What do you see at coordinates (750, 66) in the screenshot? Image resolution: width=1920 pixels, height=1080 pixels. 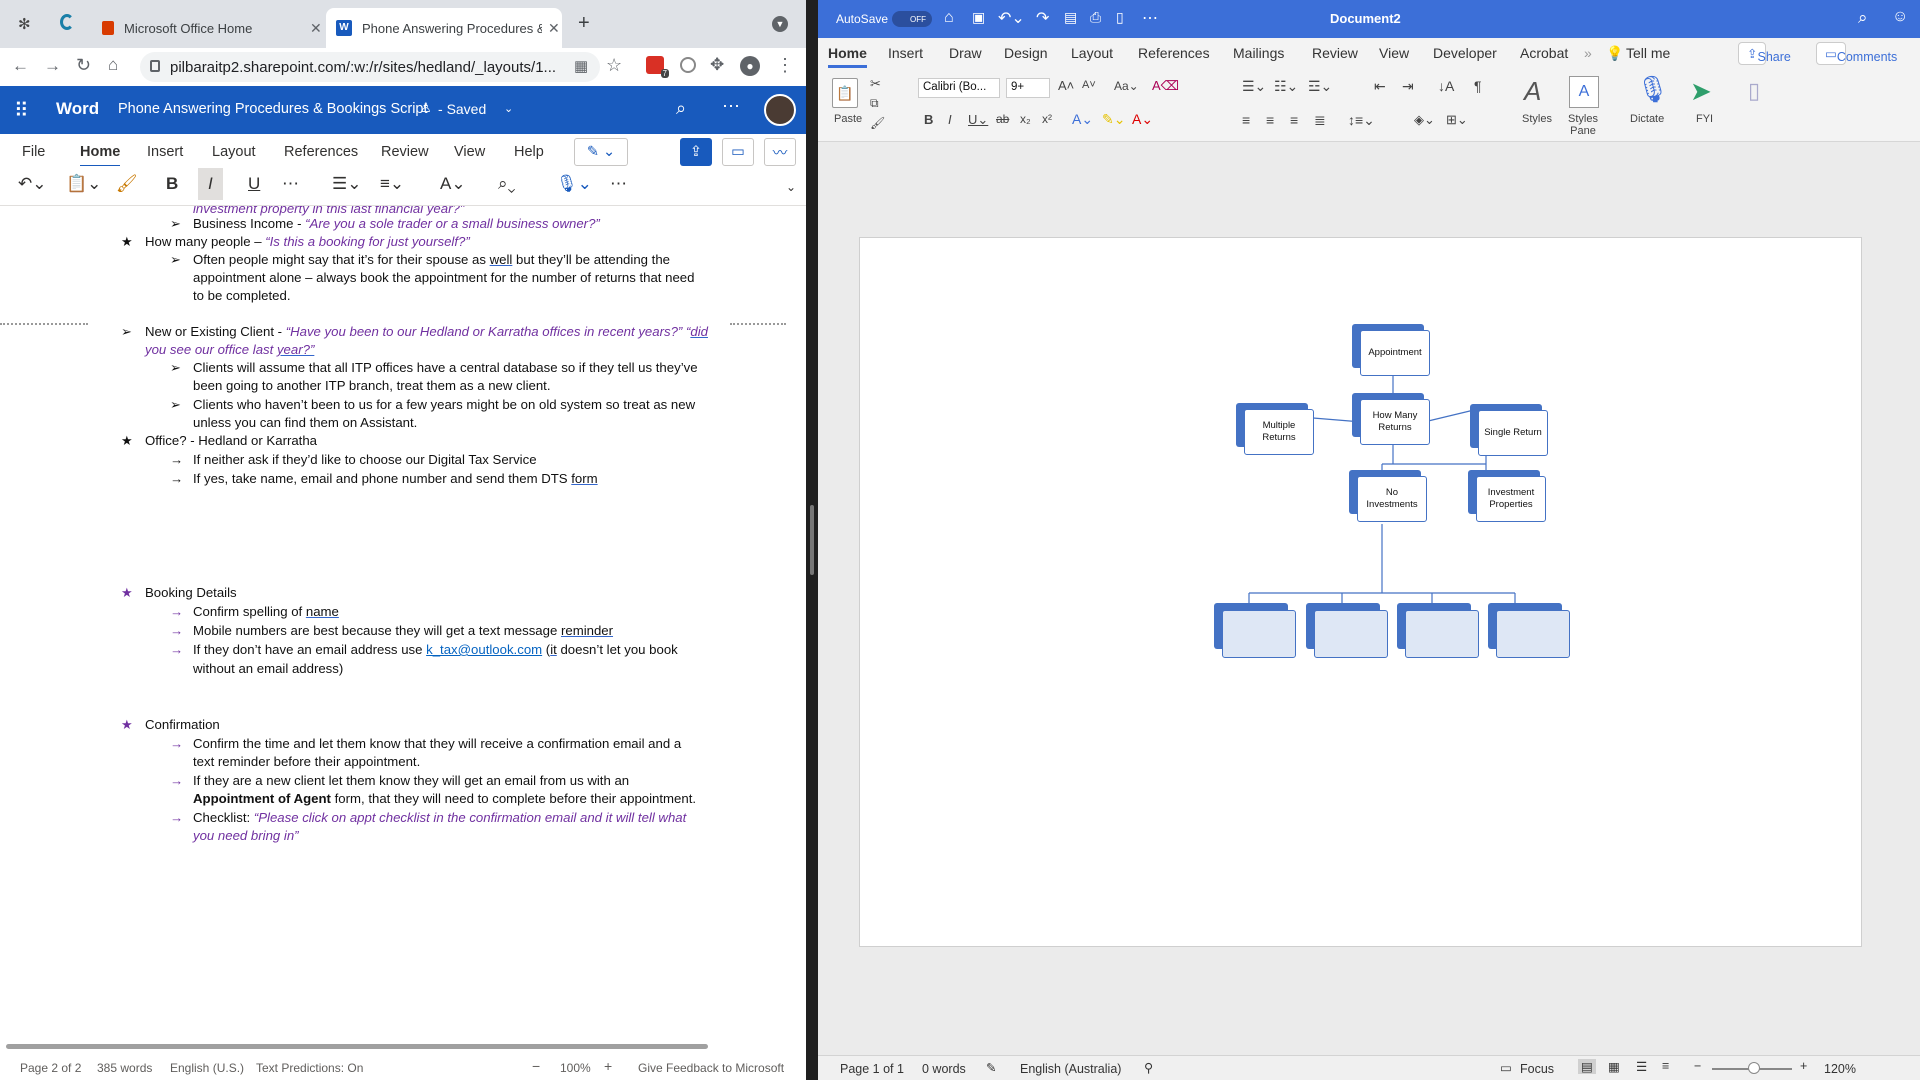 I see `profile-icon: ●` at bounding box center [750, 66].